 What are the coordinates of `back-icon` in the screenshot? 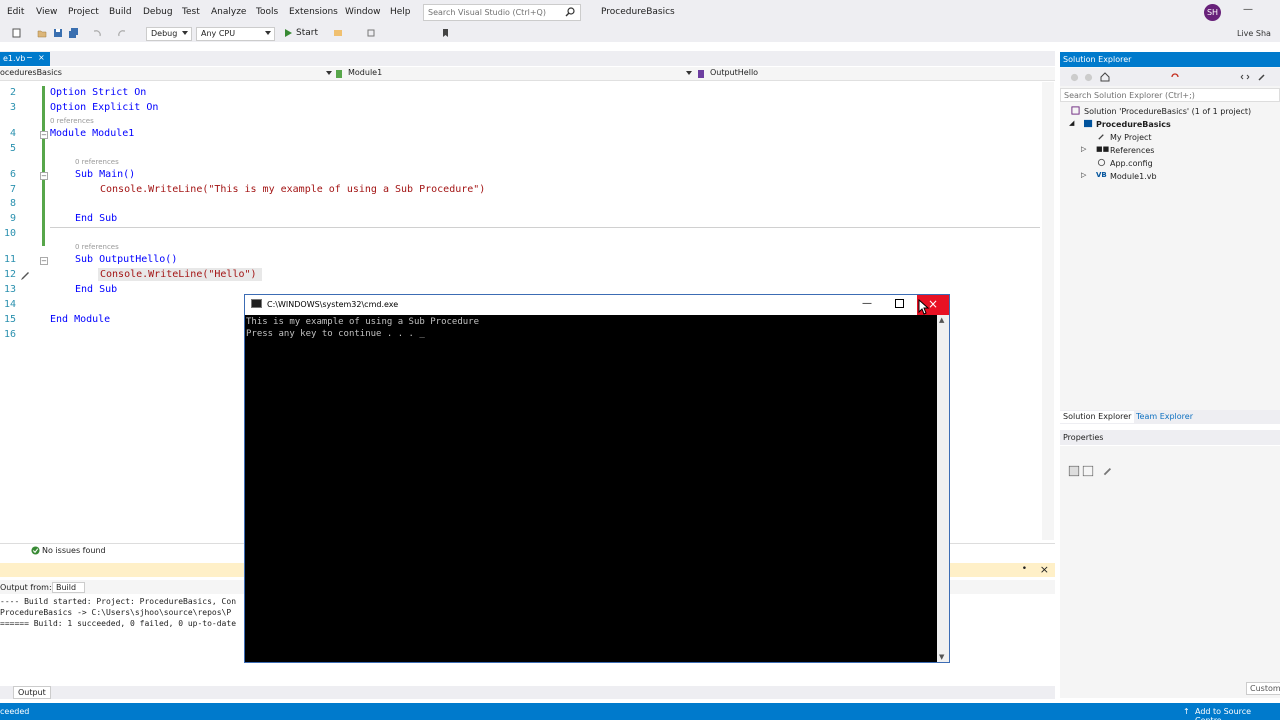 It's located at (1074, 77).